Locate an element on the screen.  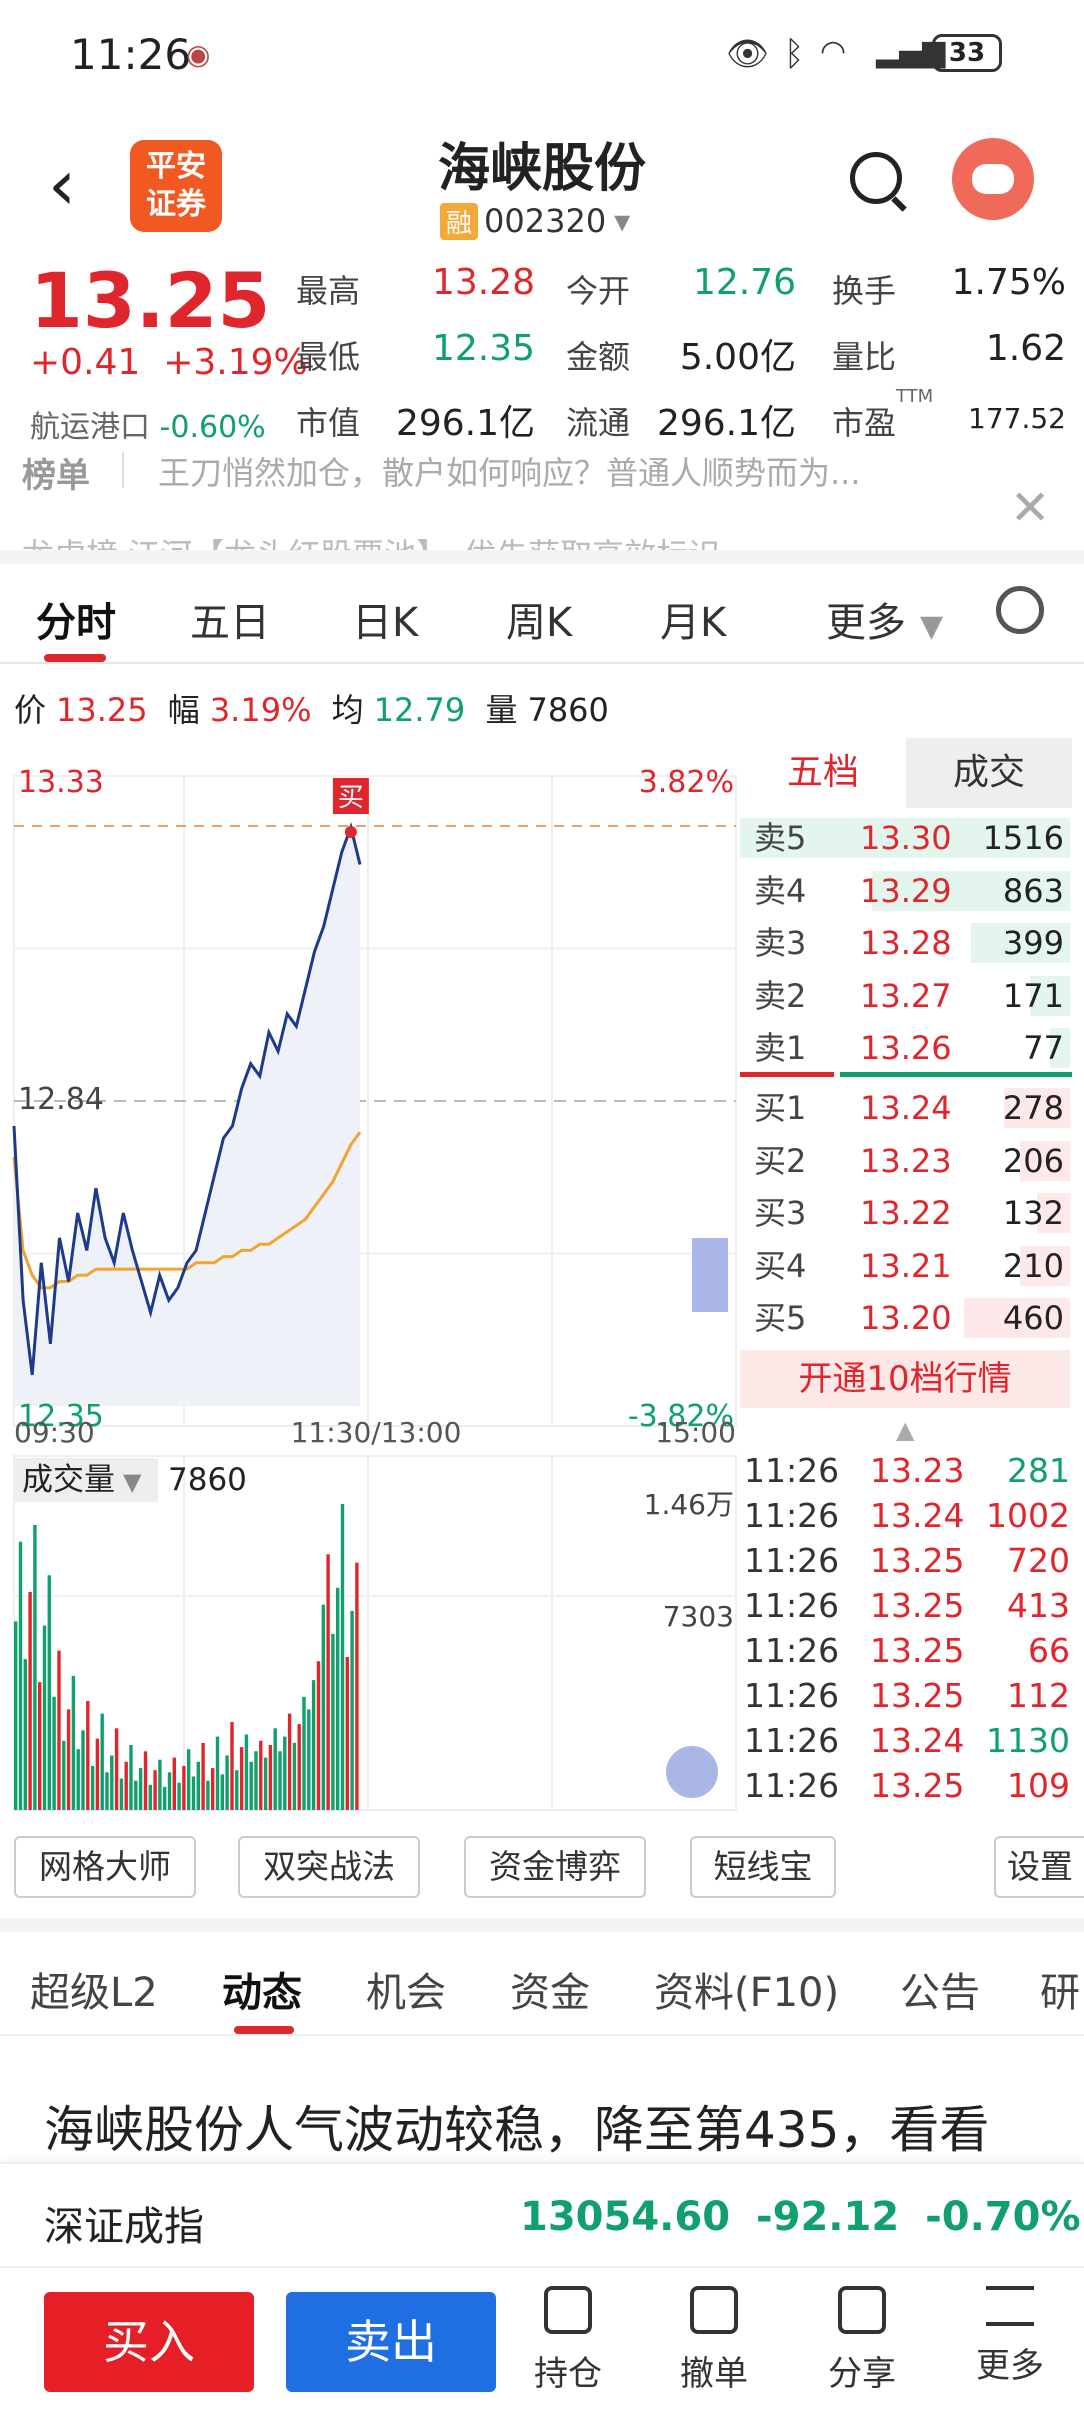
current-price: 13.25 is located at coordinates (150, 300).